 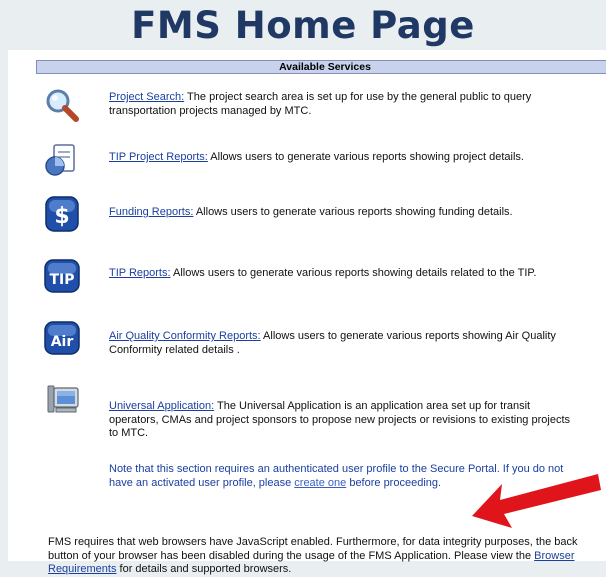 I want to click on red-arrow-annotation, so click(x=535, y=503).